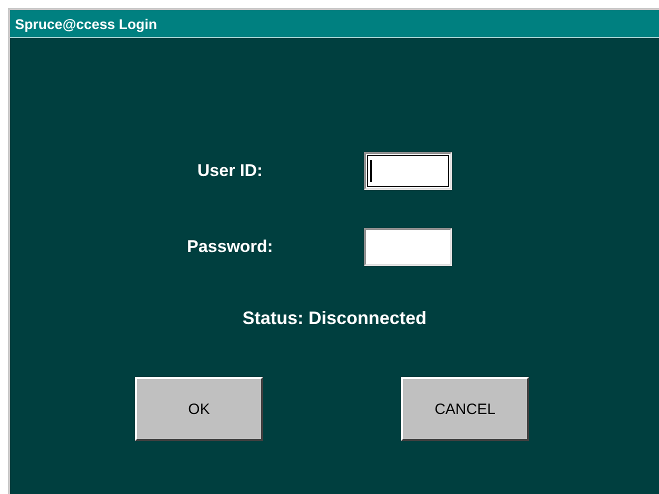 The image size is (659, 494). Describe the element at coordinates (230, 247) in the screenshot. I see `field-label: Password:` at that location.